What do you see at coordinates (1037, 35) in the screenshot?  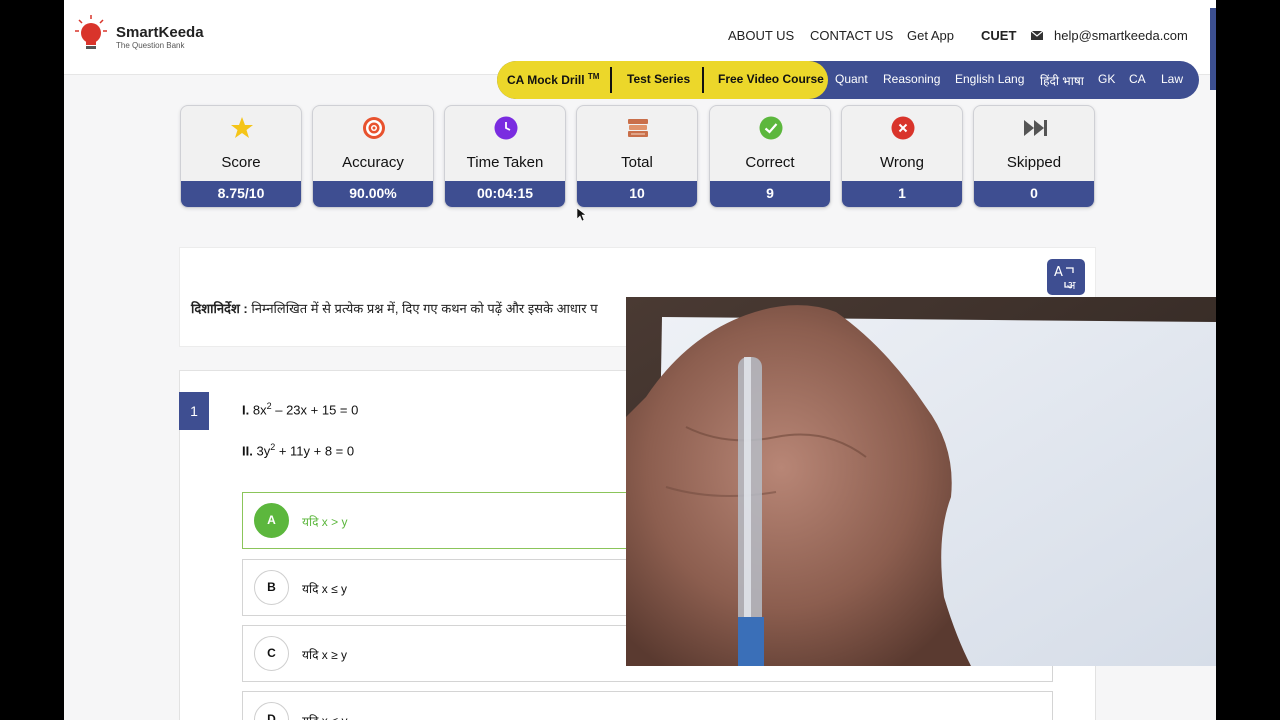 I see `mail-icon` at bounding box center [1037, 35].